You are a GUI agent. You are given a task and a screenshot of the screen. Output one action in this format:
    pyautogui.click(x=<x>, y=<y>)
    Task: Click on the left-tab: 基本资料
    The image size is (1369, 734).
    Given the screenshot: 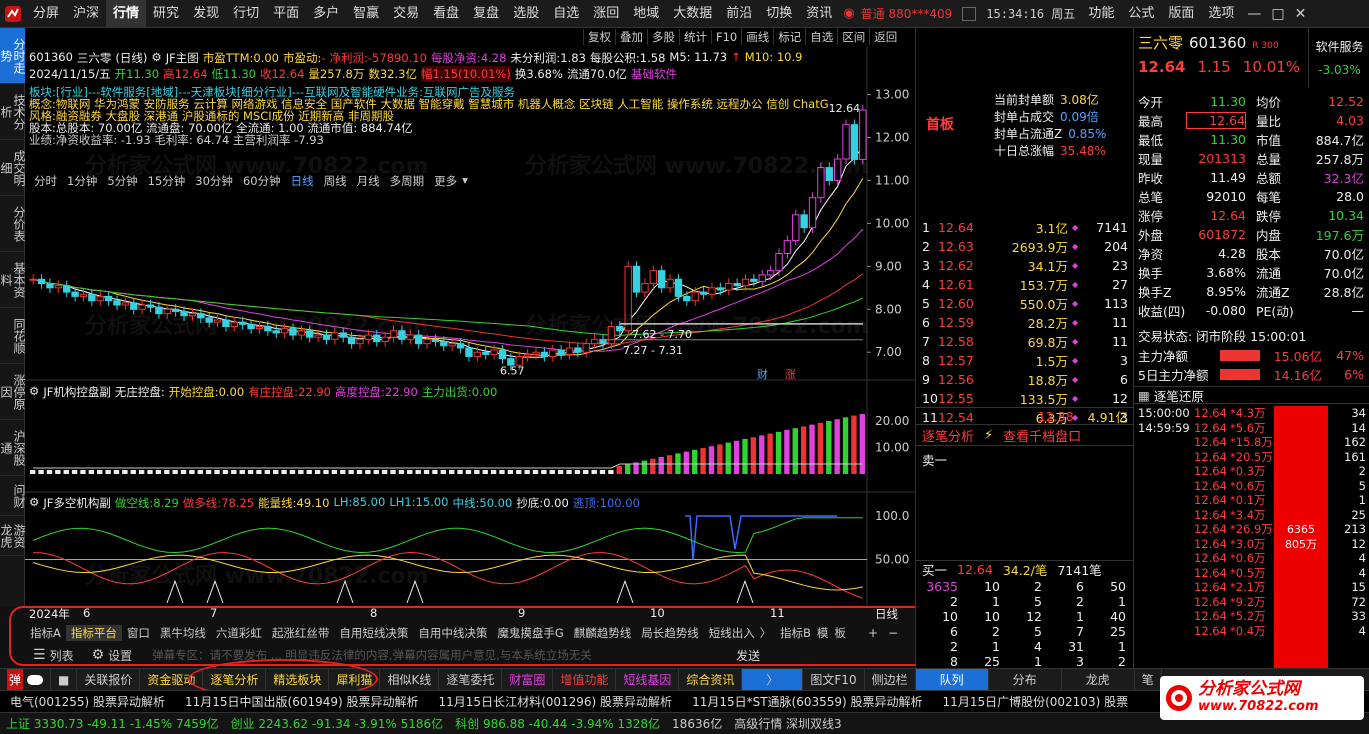 What is the action you would take?
    pyautogui.click(x=13, y=280)
    